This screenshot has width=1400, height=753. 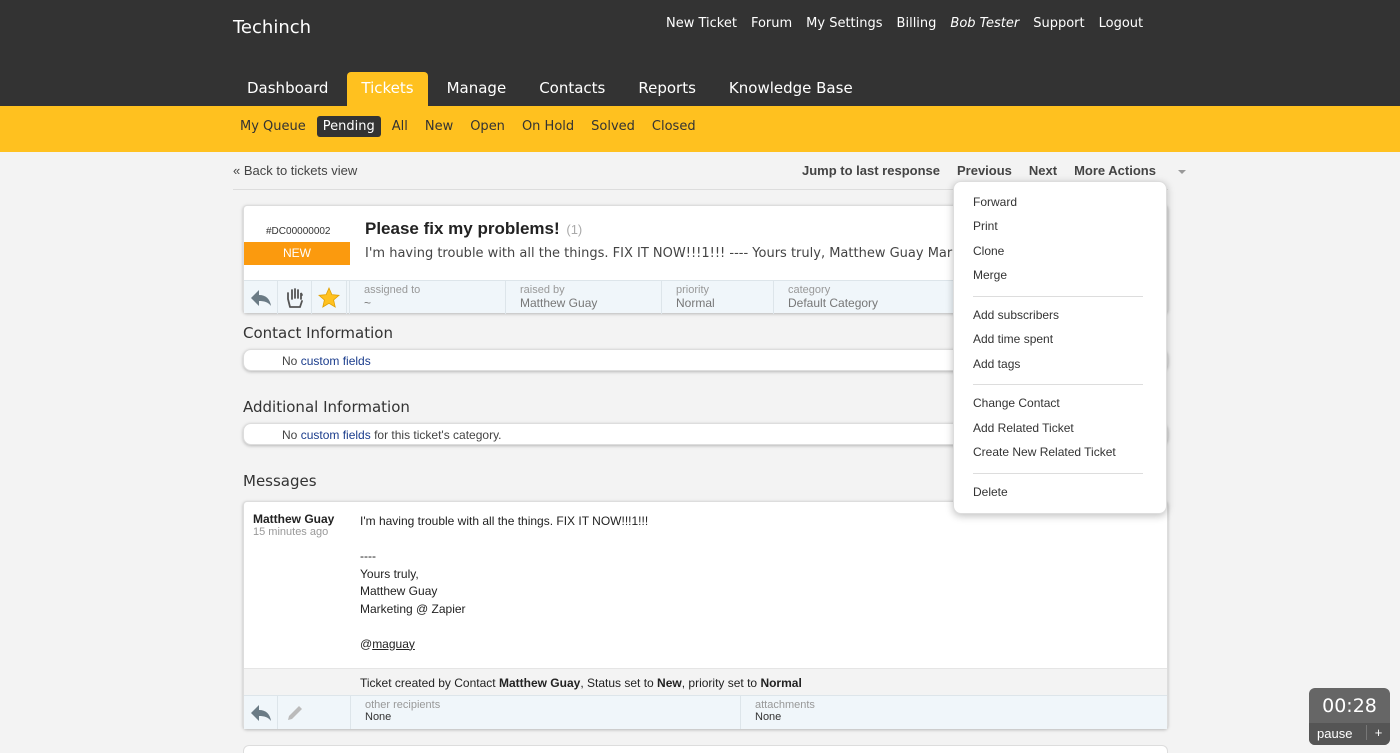 I want to click on more-actions-button: More Actions, so click(x=1130, y=170).